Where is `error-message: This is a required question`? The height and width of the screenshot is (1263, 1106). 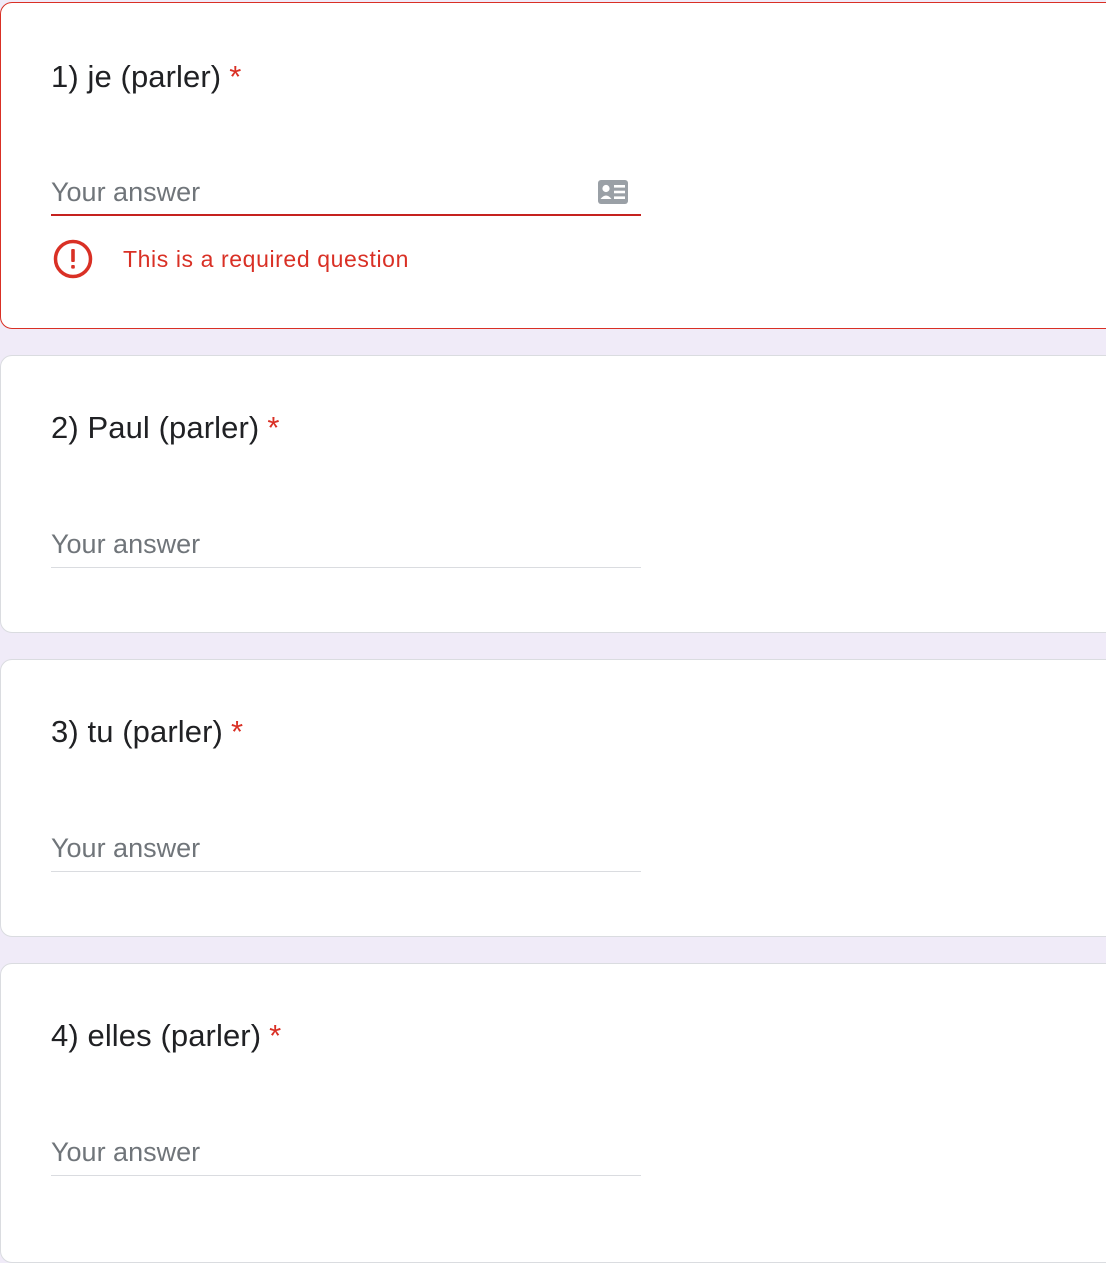 error-message: This is a required question is located at coordinates (266, 258).